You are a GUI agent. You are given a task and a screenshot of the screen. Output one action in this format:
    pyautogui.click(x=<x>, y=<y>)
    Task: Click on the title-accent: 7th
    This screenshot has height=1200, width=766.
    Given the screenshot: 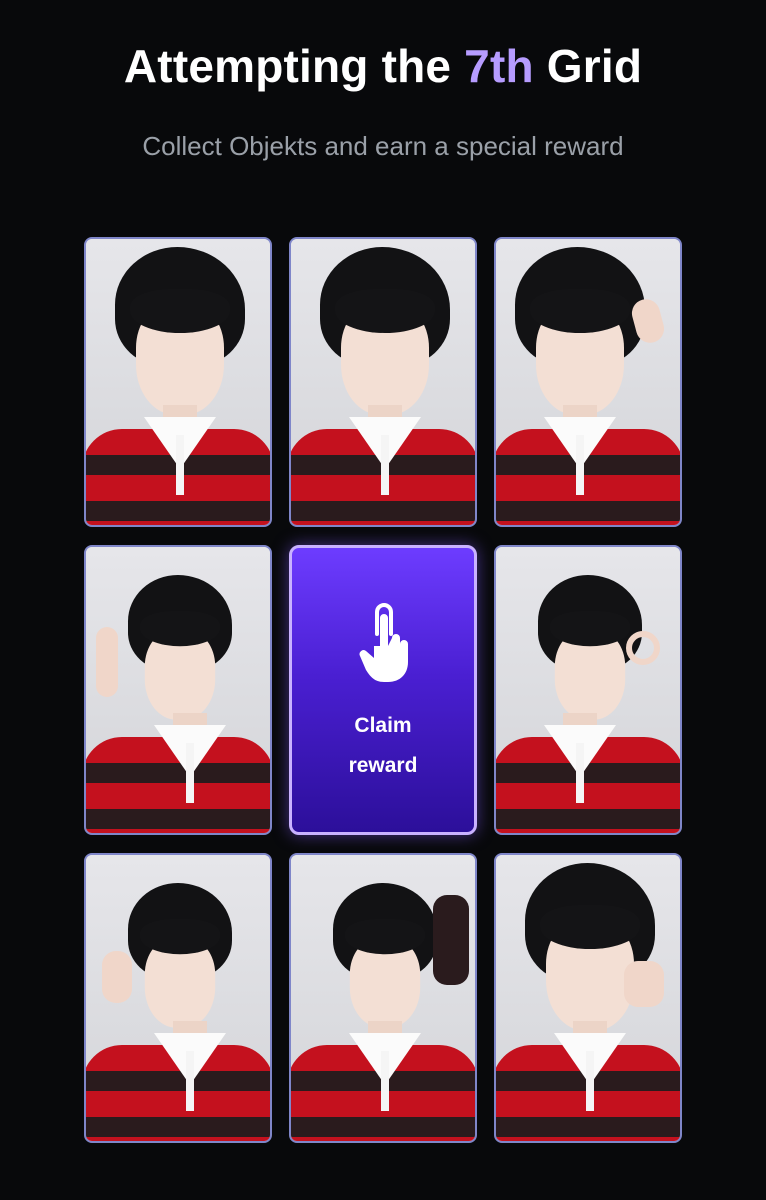 What is the action you would take?
    pyautogui.click(x=499, y=66)
    